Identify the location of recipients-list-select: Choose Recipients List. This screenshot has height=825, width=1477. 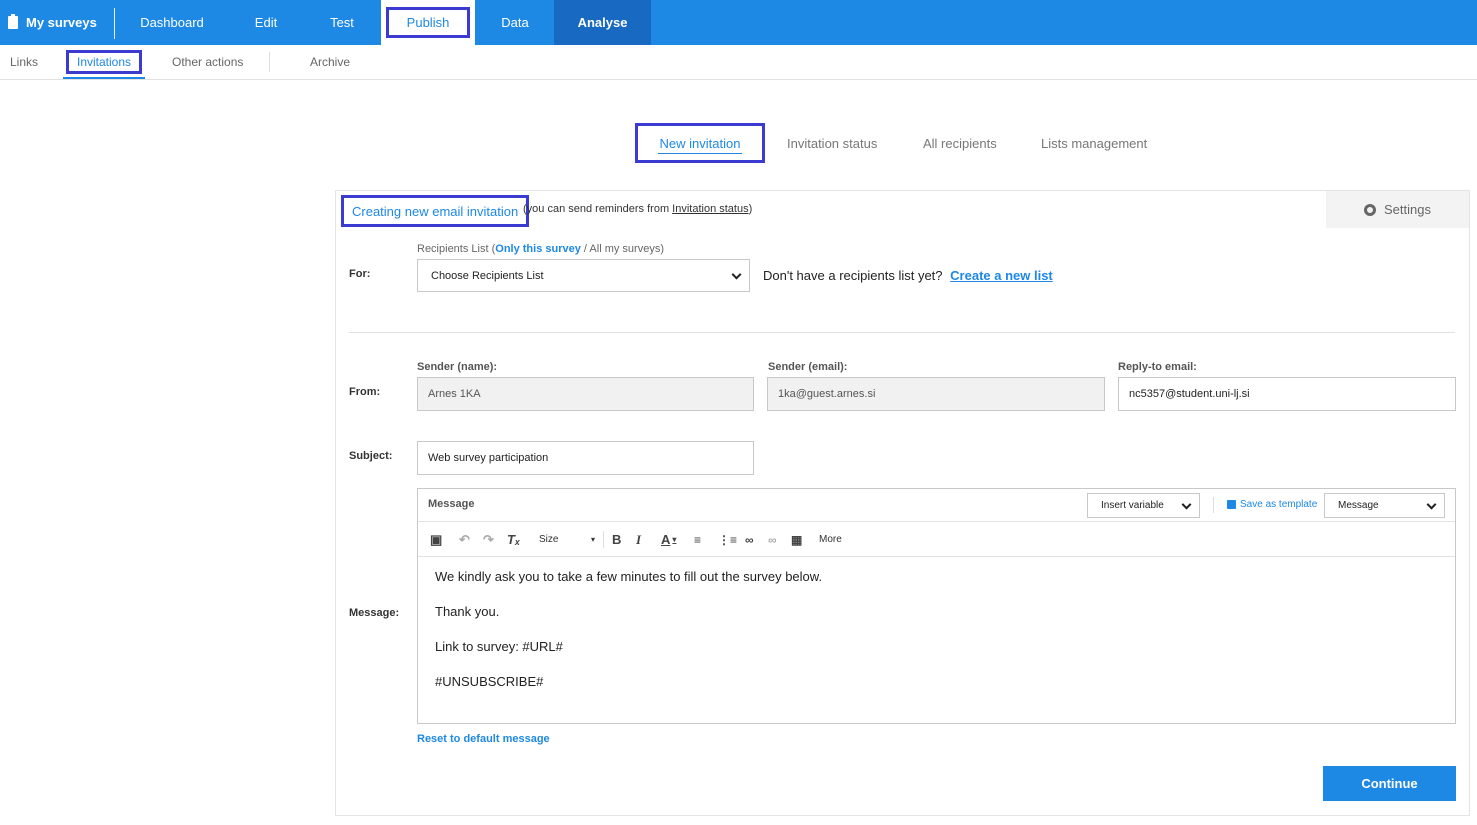
(583, 275).